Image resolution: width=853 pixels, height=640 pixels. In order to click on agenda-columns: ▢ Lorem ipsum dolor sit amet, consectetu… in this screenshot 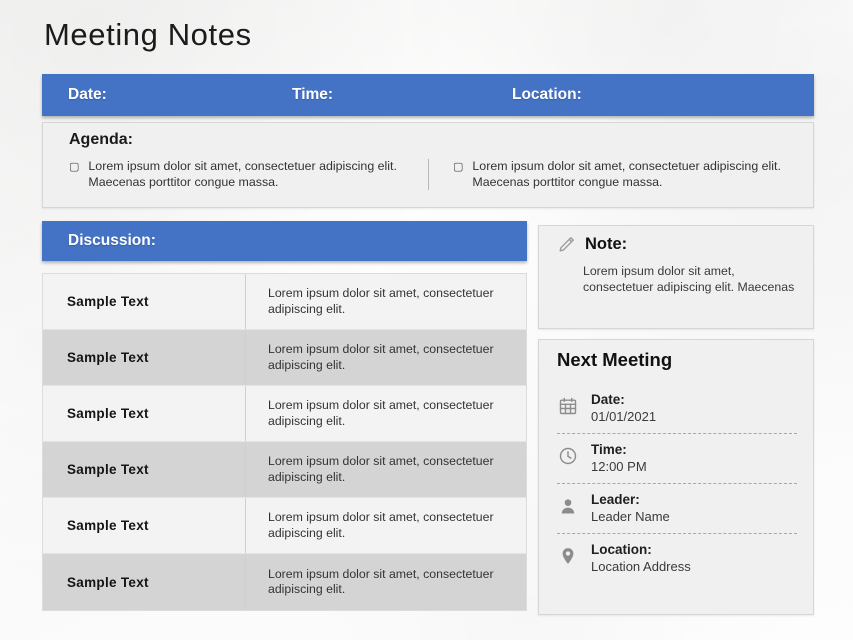, I will do `click(428, 174)`.